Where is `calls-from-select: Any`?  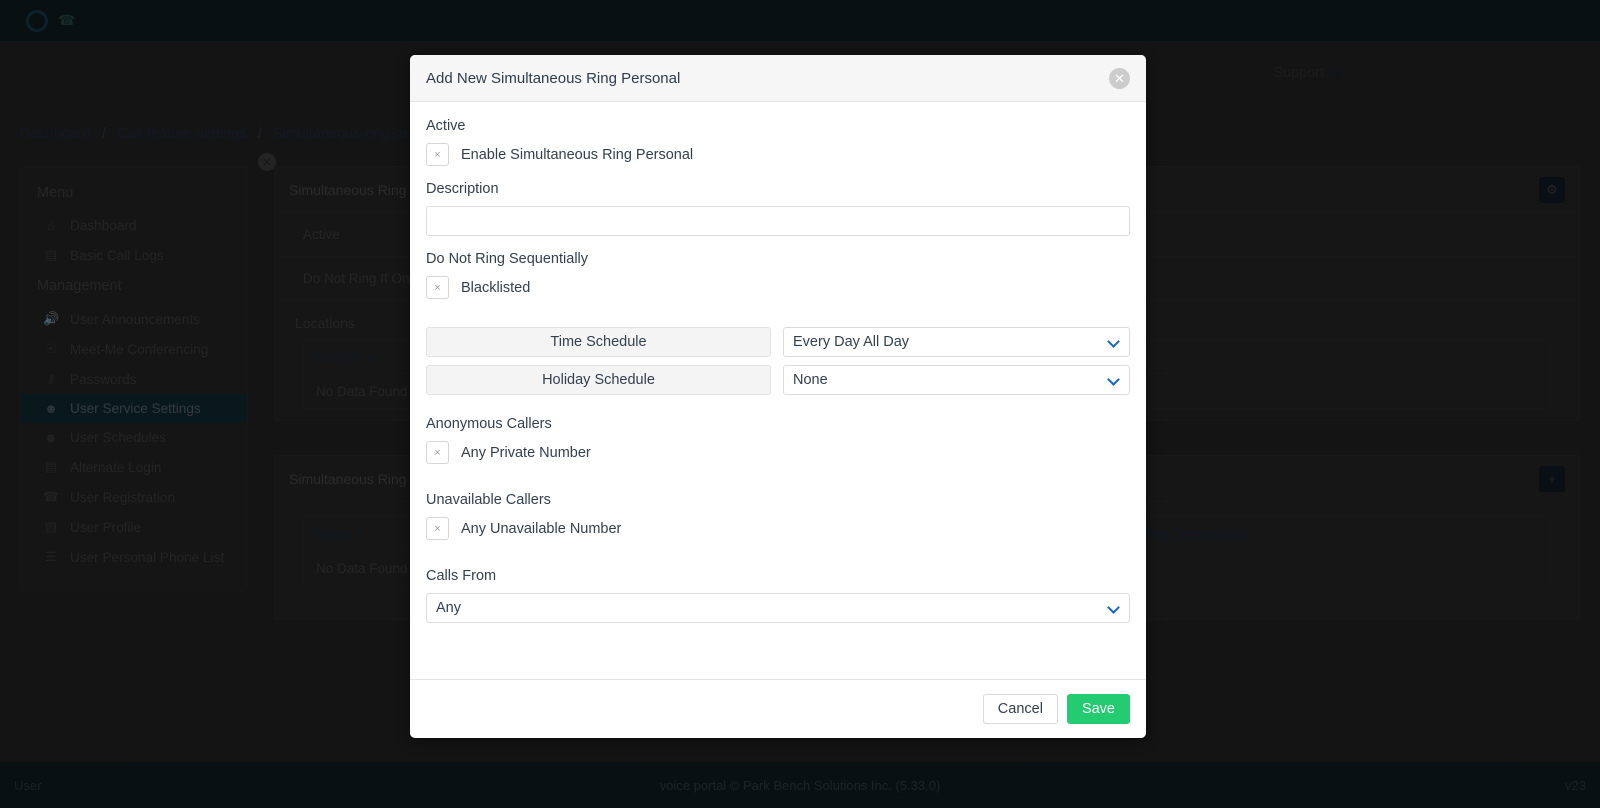
calls-from-select: Any is located at coordinates (778, 608).